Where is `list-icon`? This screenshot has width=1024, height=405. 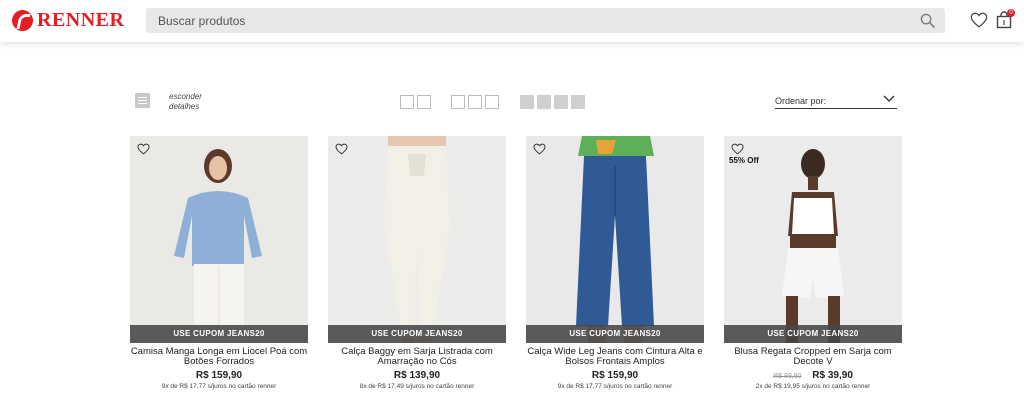 list-icon is located at coordinates (142, 100).